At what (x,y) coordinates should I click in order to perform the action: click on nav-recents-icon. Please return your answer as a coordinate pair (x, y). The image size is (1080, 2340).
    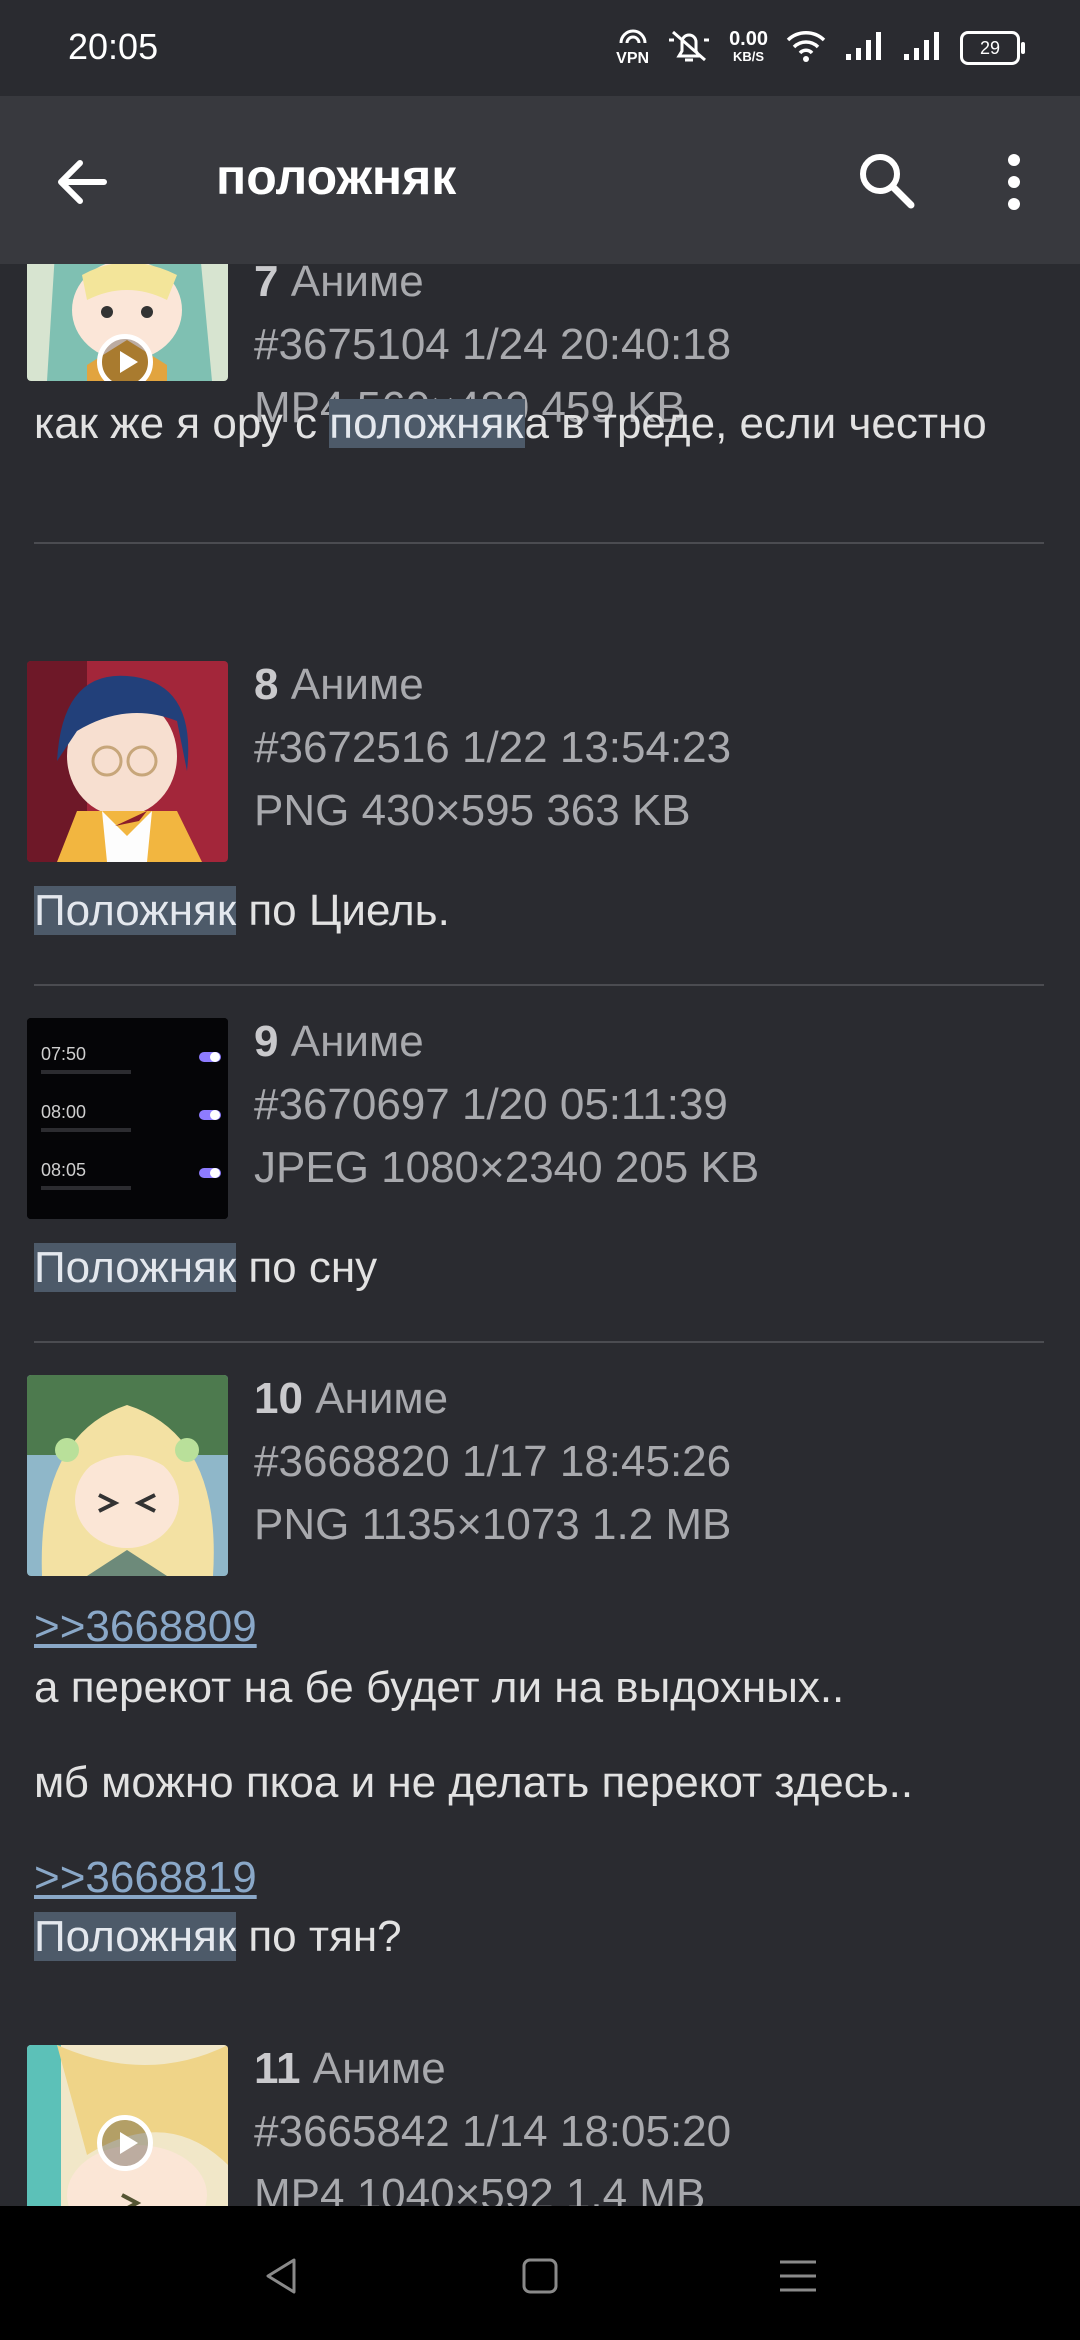
    Looking at the image, I should click on (798, 2276).